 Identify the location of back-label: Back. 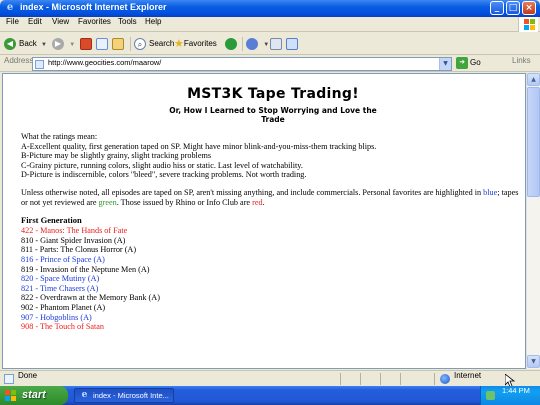
(28, 43).